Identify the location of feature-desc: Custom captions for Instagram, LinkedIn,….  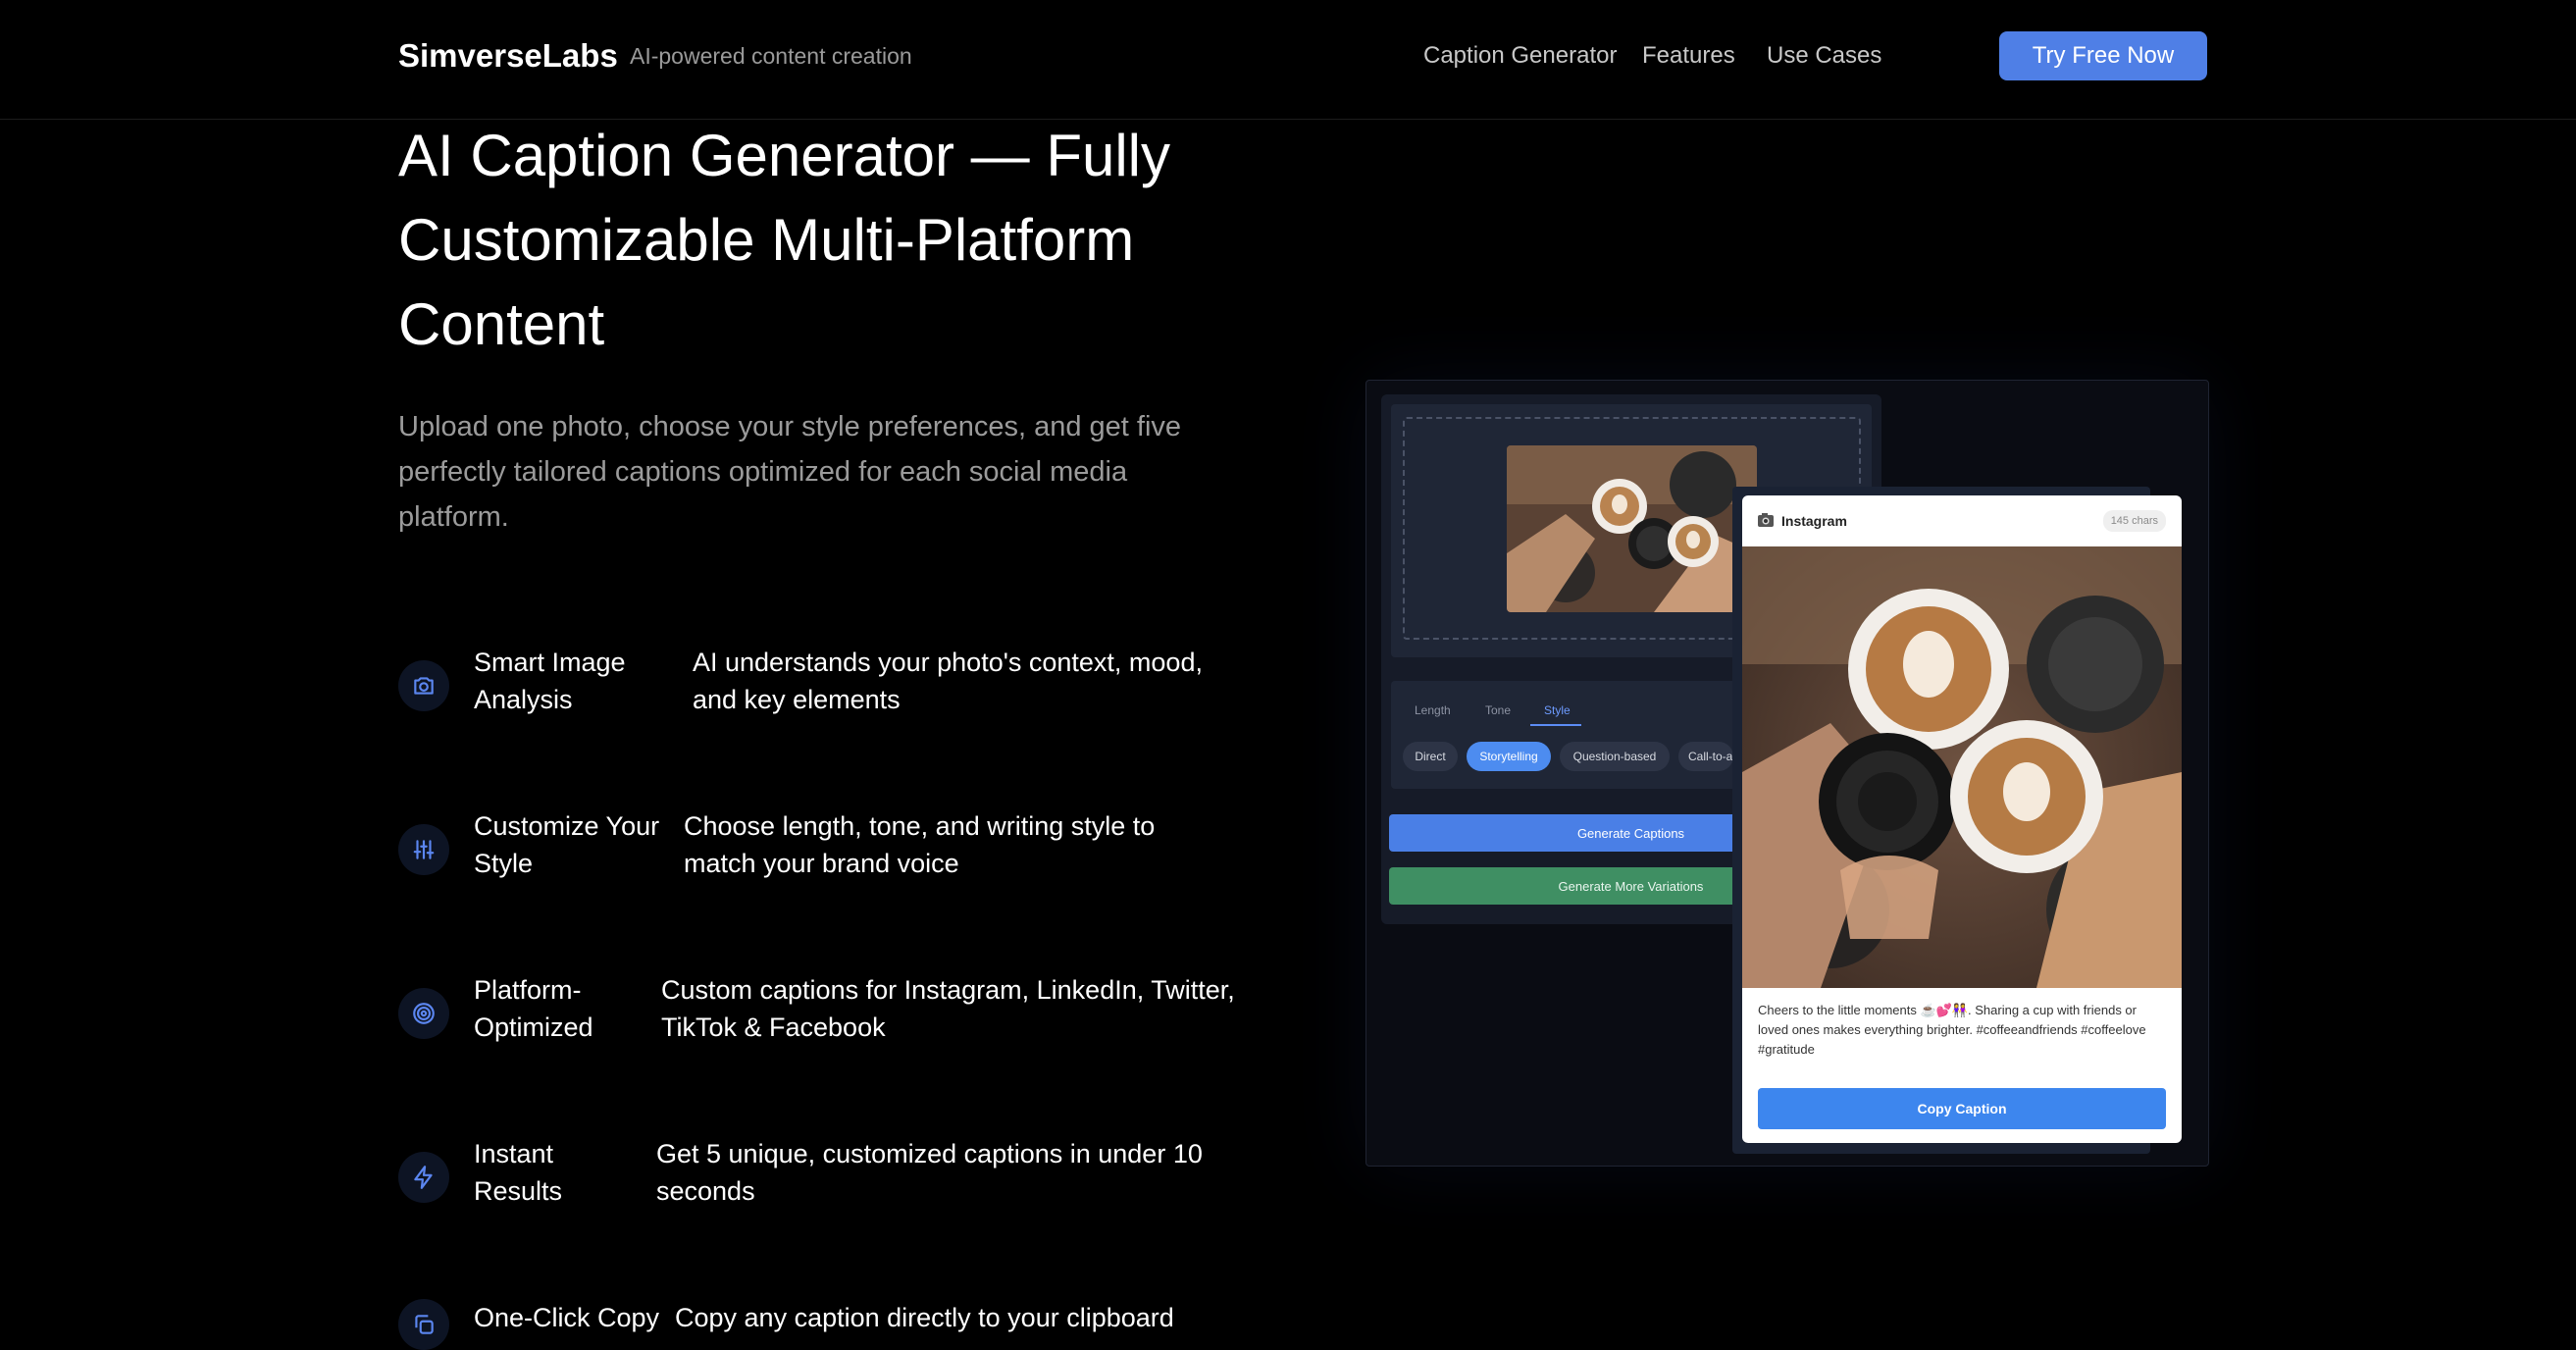
(948, 1009).